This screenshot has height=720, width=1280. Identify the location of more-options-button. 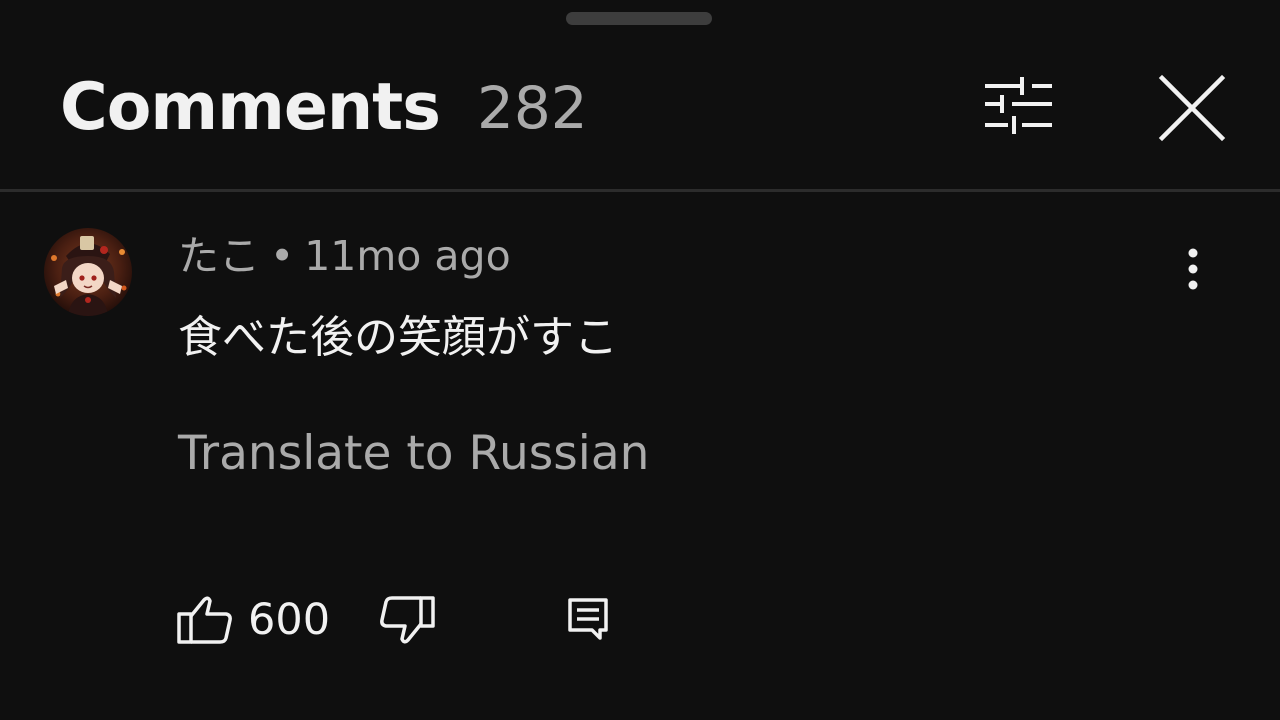
(1193, 269).